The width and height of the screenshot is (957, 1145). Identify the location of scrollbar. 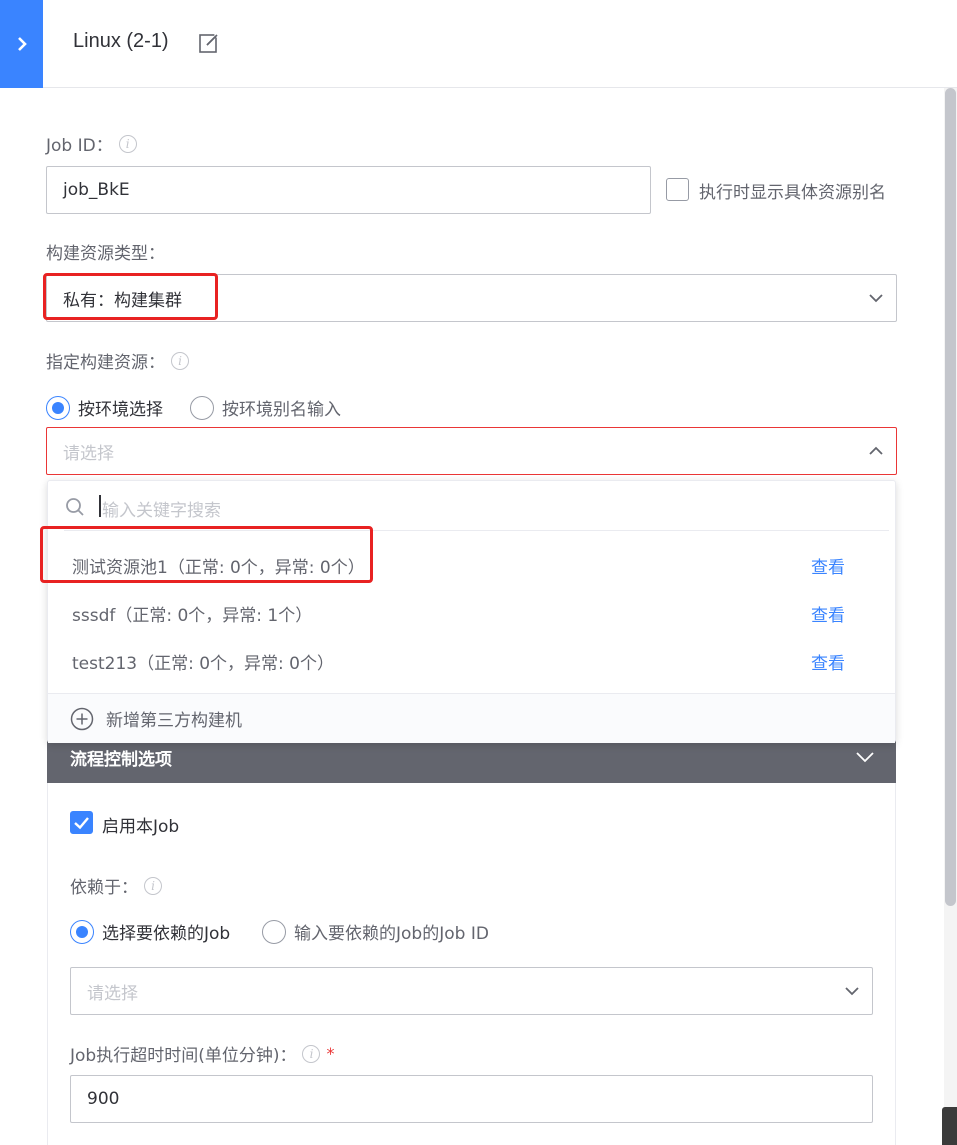
(950, 616).